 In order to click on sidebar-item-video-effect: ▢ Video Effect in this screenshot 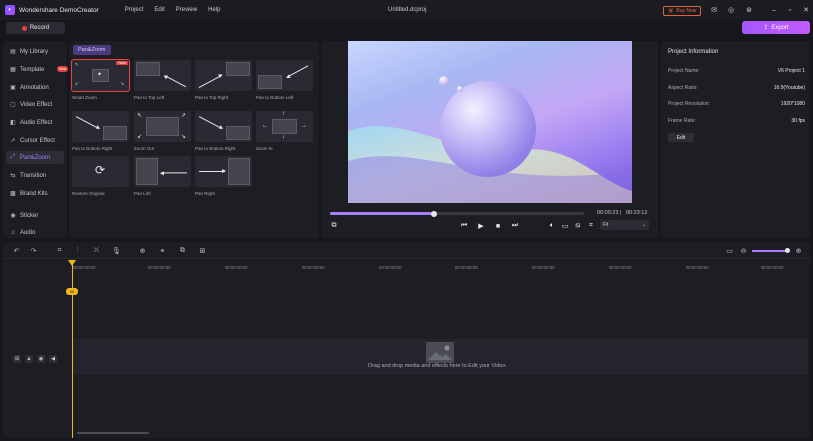, I will do `click(35, 104)`.